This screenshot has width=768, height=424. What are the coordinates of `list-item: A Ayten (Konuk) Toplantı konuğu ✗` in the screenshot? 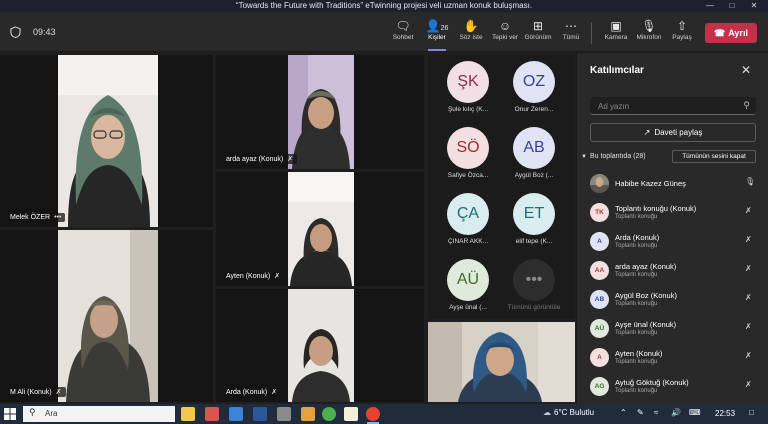 It's located at (672, 357).